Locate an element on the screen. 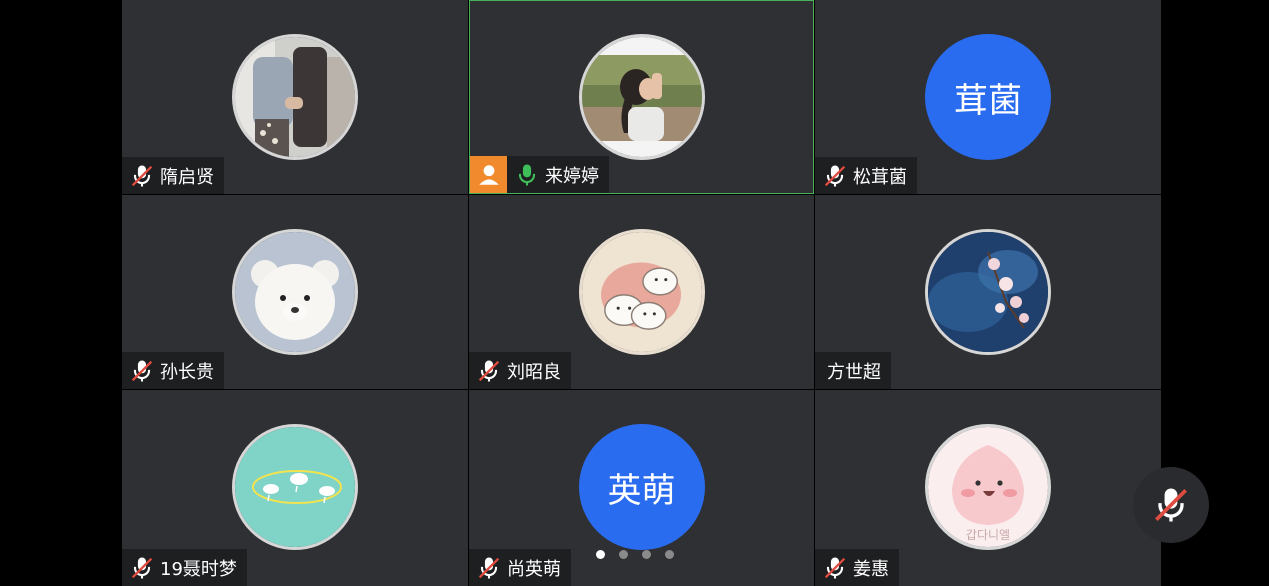  participant-tile: 茸菌 松茸菌 is located at coordinates (988, 97).